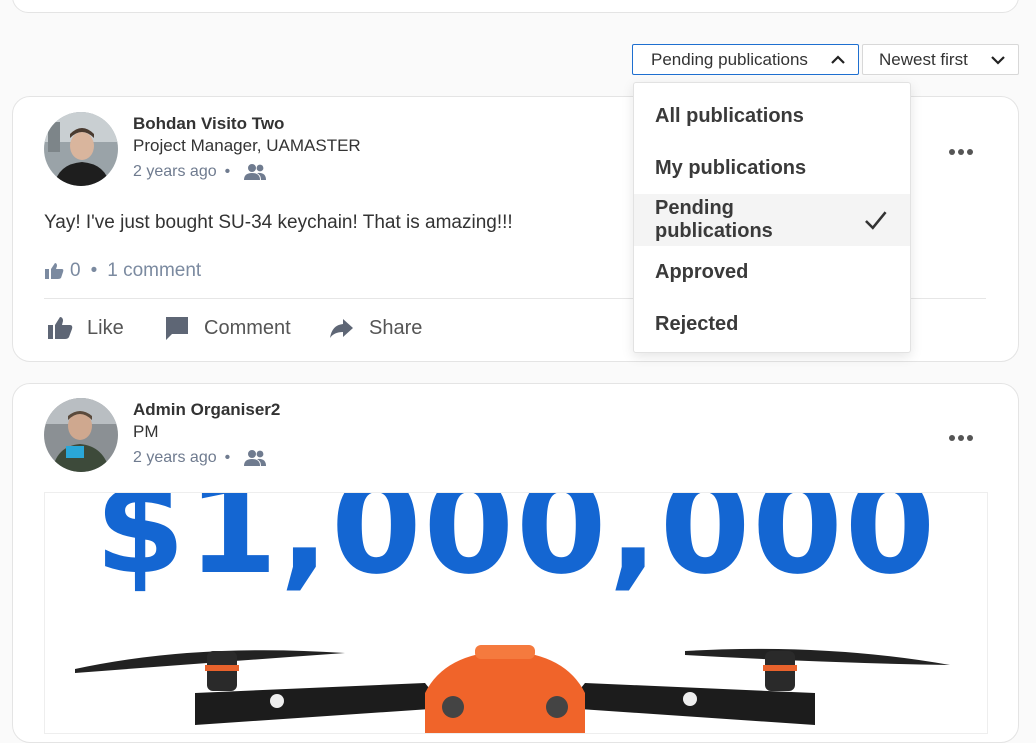  Describe the element at coordinates (772, 272) in the screenshot. I see `menu-item-approved: Approved` at that location.